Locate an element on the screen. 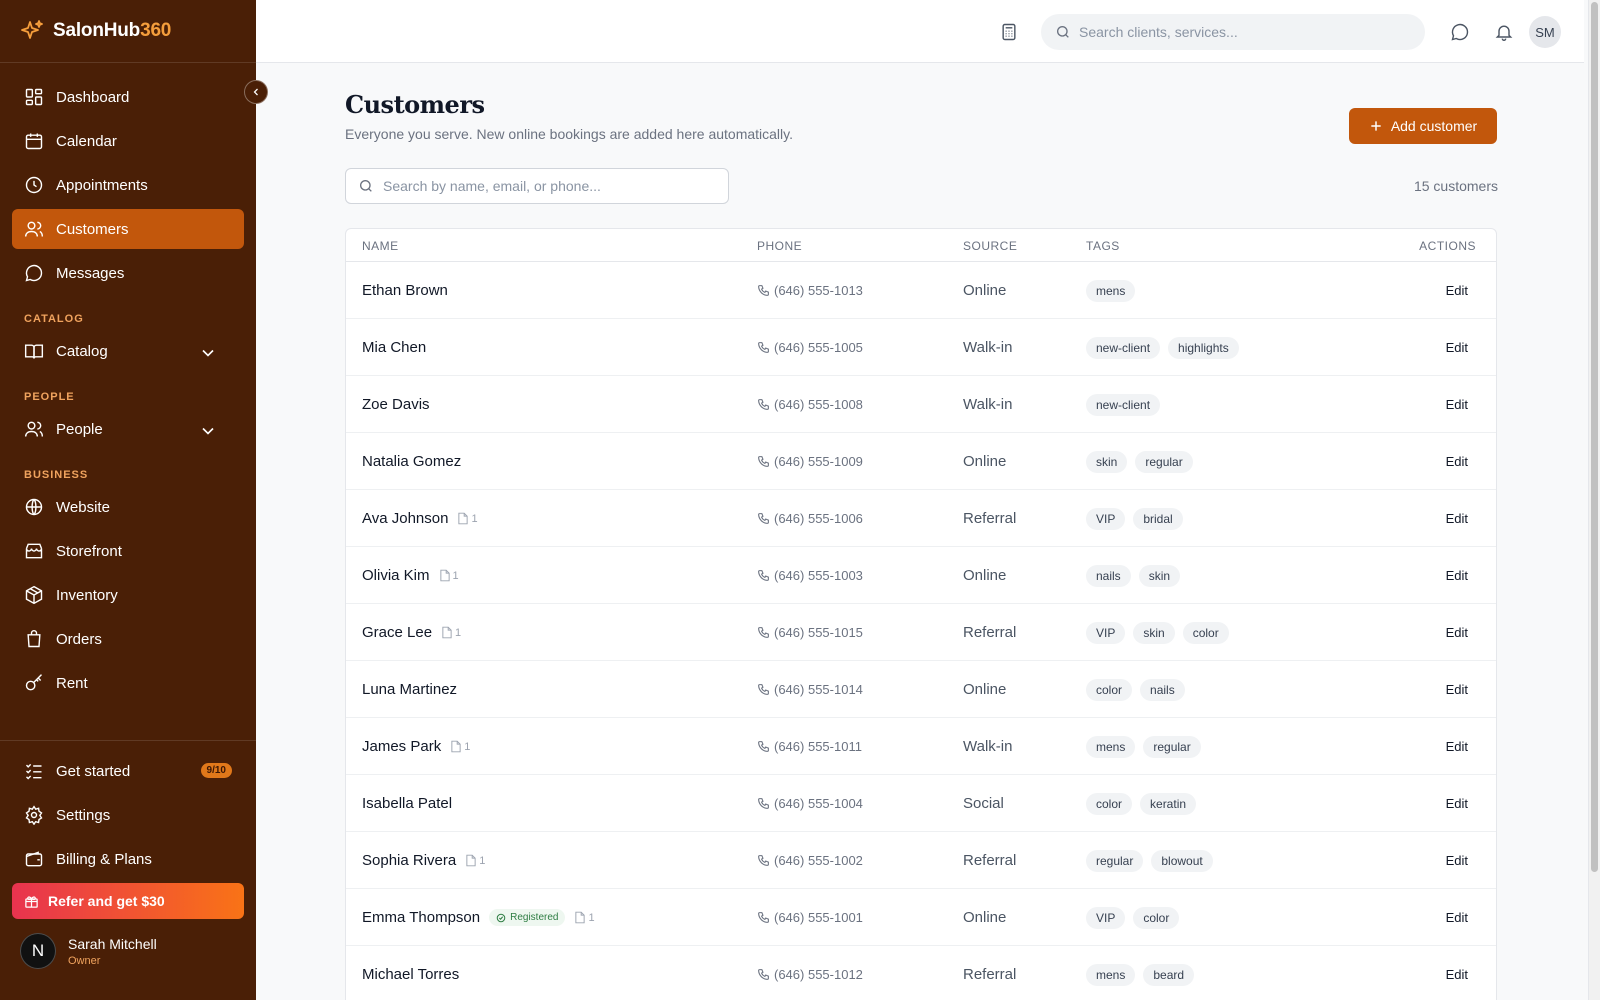  customer-name: Luna Martinez is located at coordinates (409, 689).